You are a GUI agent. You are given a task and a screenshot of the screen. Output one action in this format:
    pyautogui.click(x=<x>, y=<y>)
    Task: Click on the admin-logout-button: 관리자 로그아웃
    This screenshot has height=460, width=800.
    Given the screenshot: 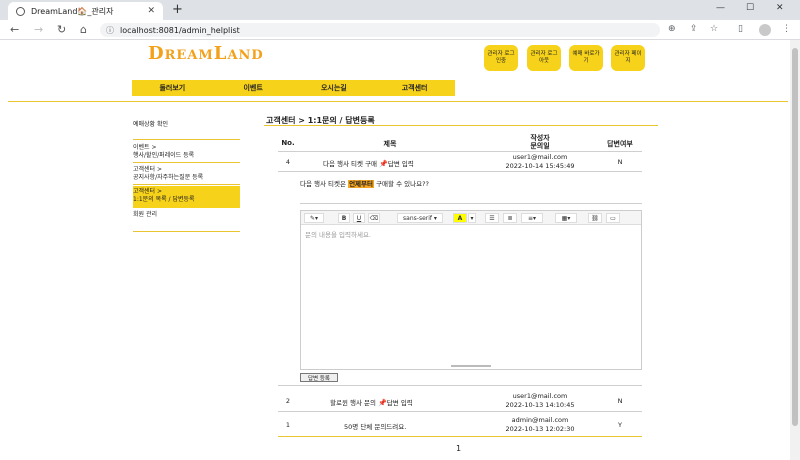 What is the action you would take?
    pyautogui.click(x=544, y=58)
    